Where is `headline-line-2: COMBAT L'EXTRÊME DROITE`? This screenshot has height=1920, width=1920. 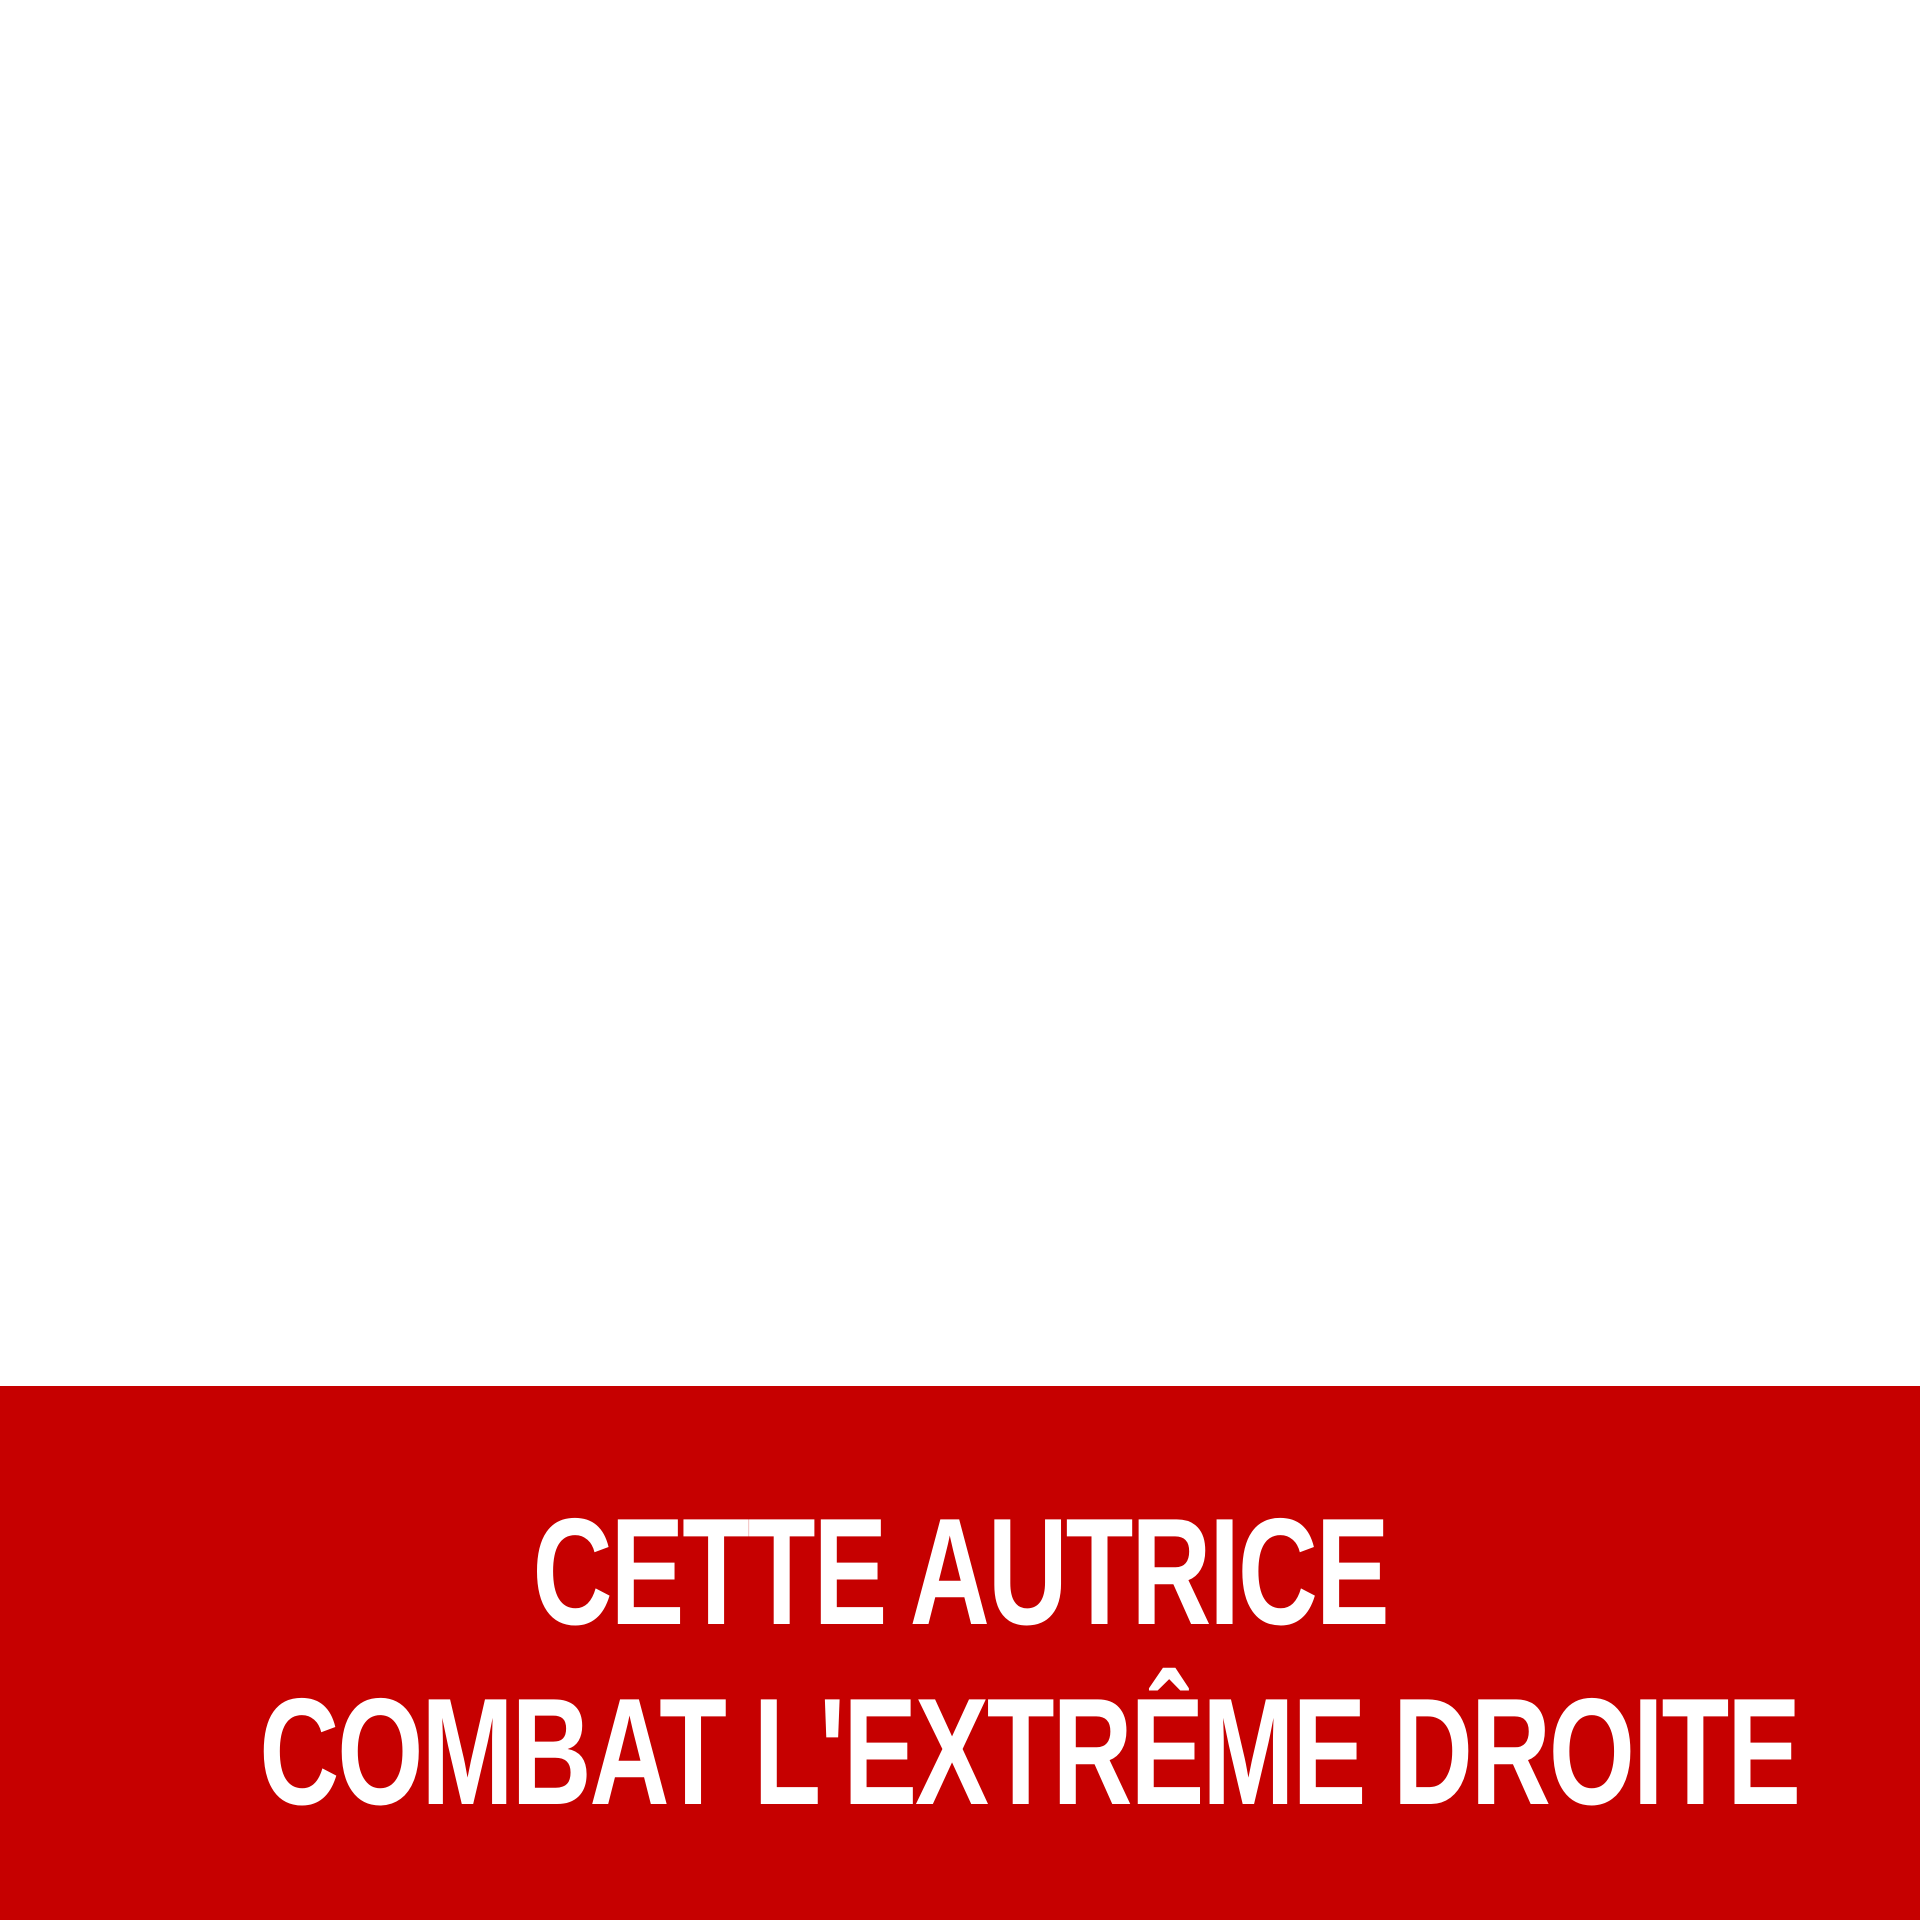
headline-line-2: COMBAT L'EXTRÊME DROITE is located at coordinates (1030, 1752).